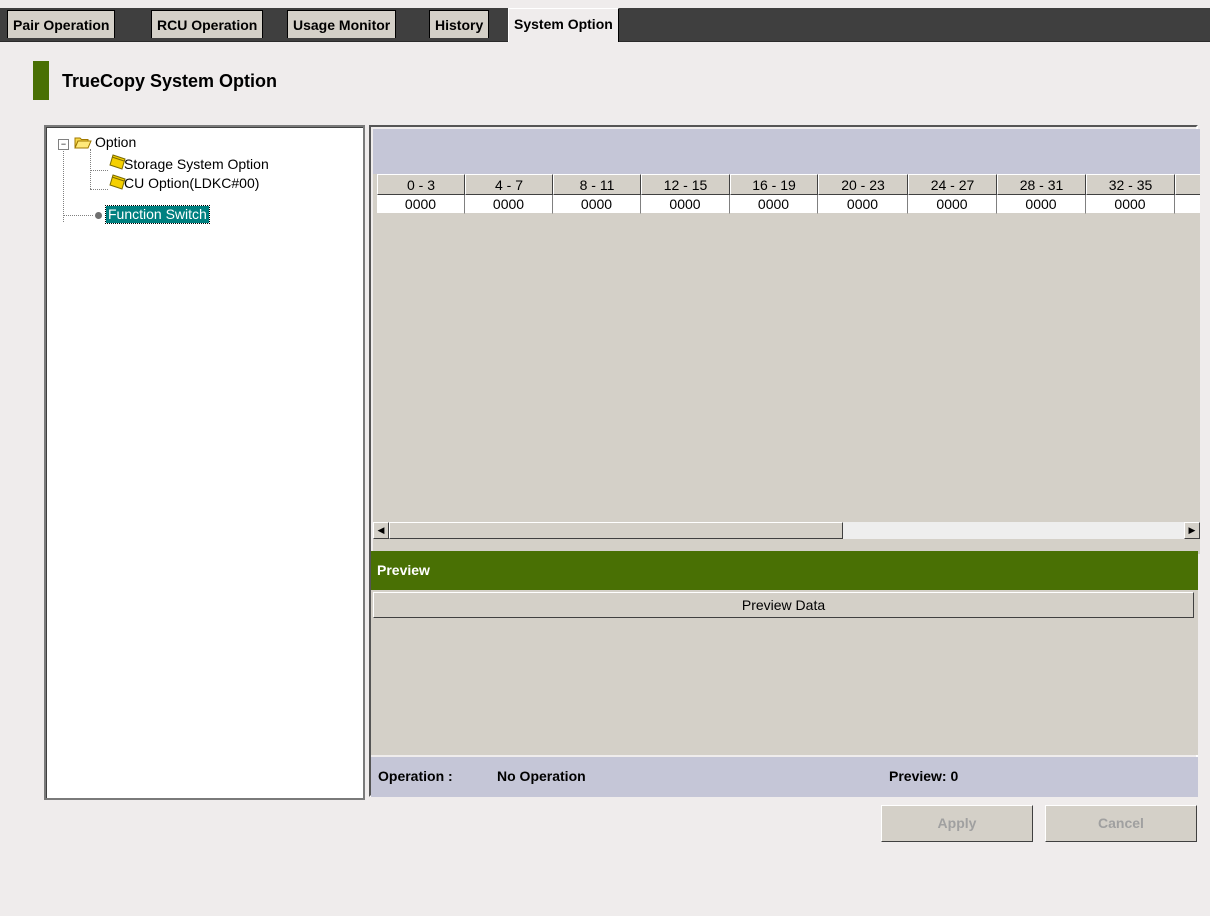  What do you see at coordinates (597, 184) in the screenshot?
I see `column-header: 8 - 11` at bounding box center [597, 184].